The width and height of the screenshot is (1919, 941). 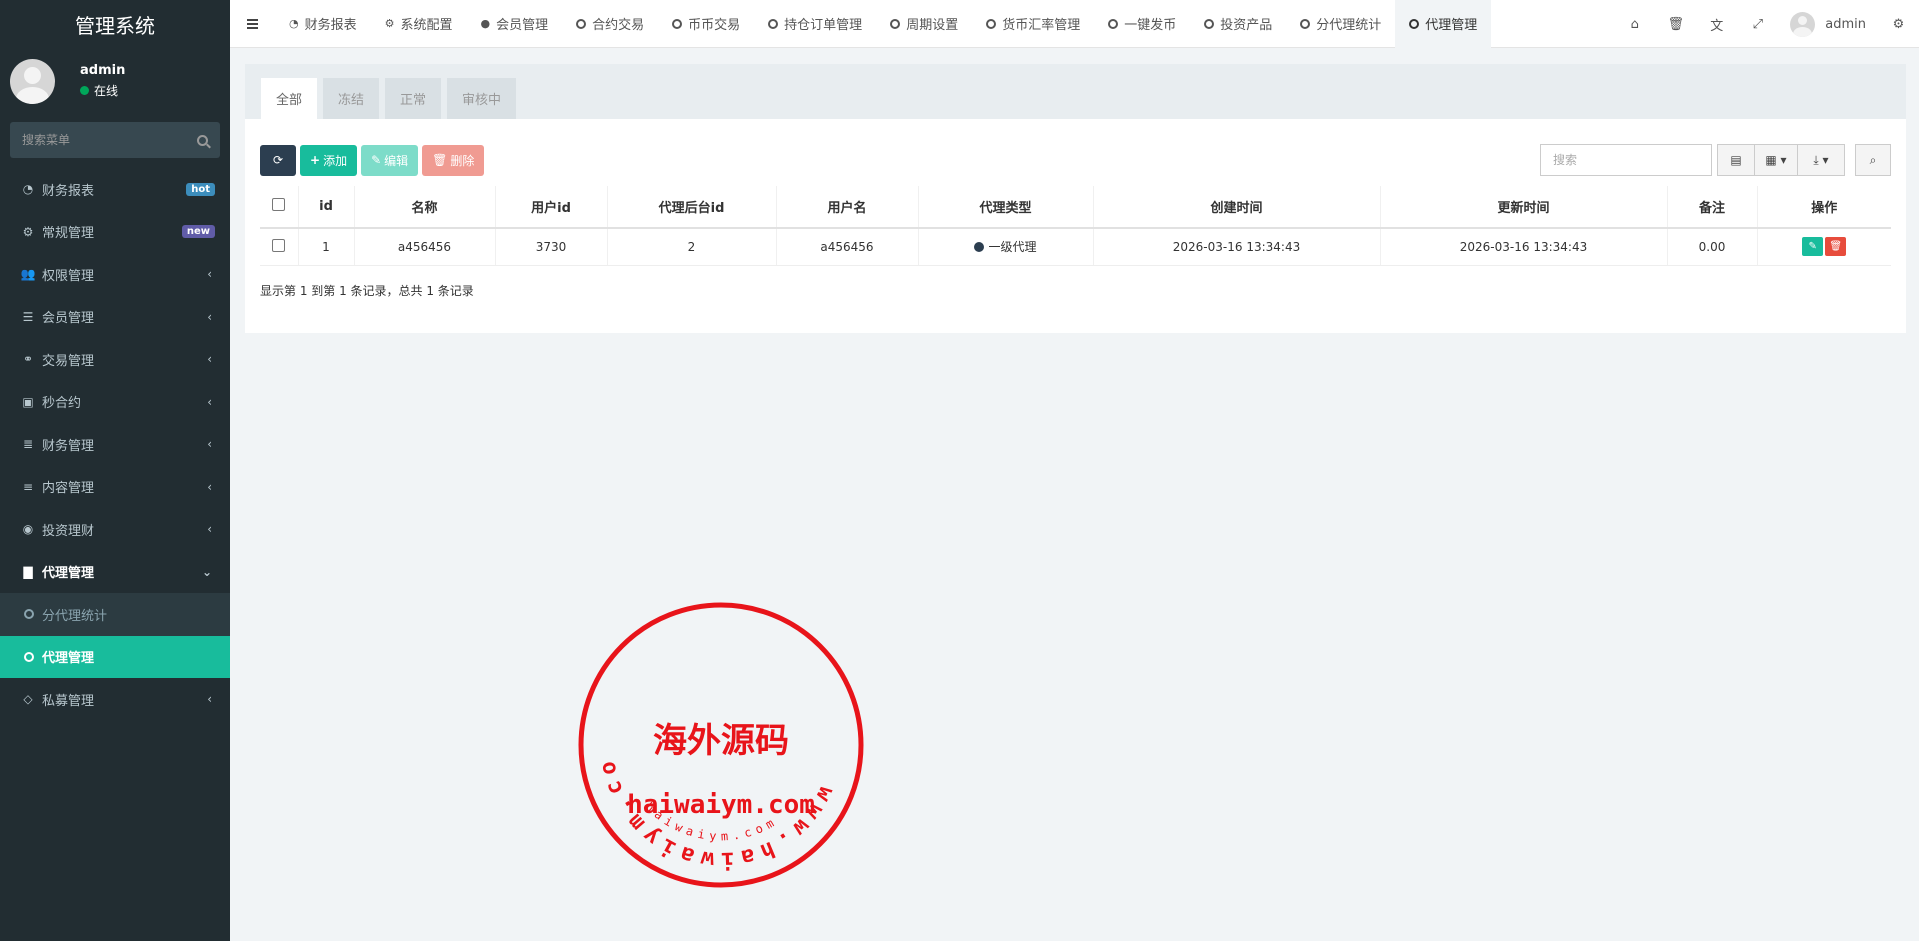 What do you see at coordinates (351, 98) in the screenshot?
I see `tab-frozen: 冻结` at bounding box center [351, 98].